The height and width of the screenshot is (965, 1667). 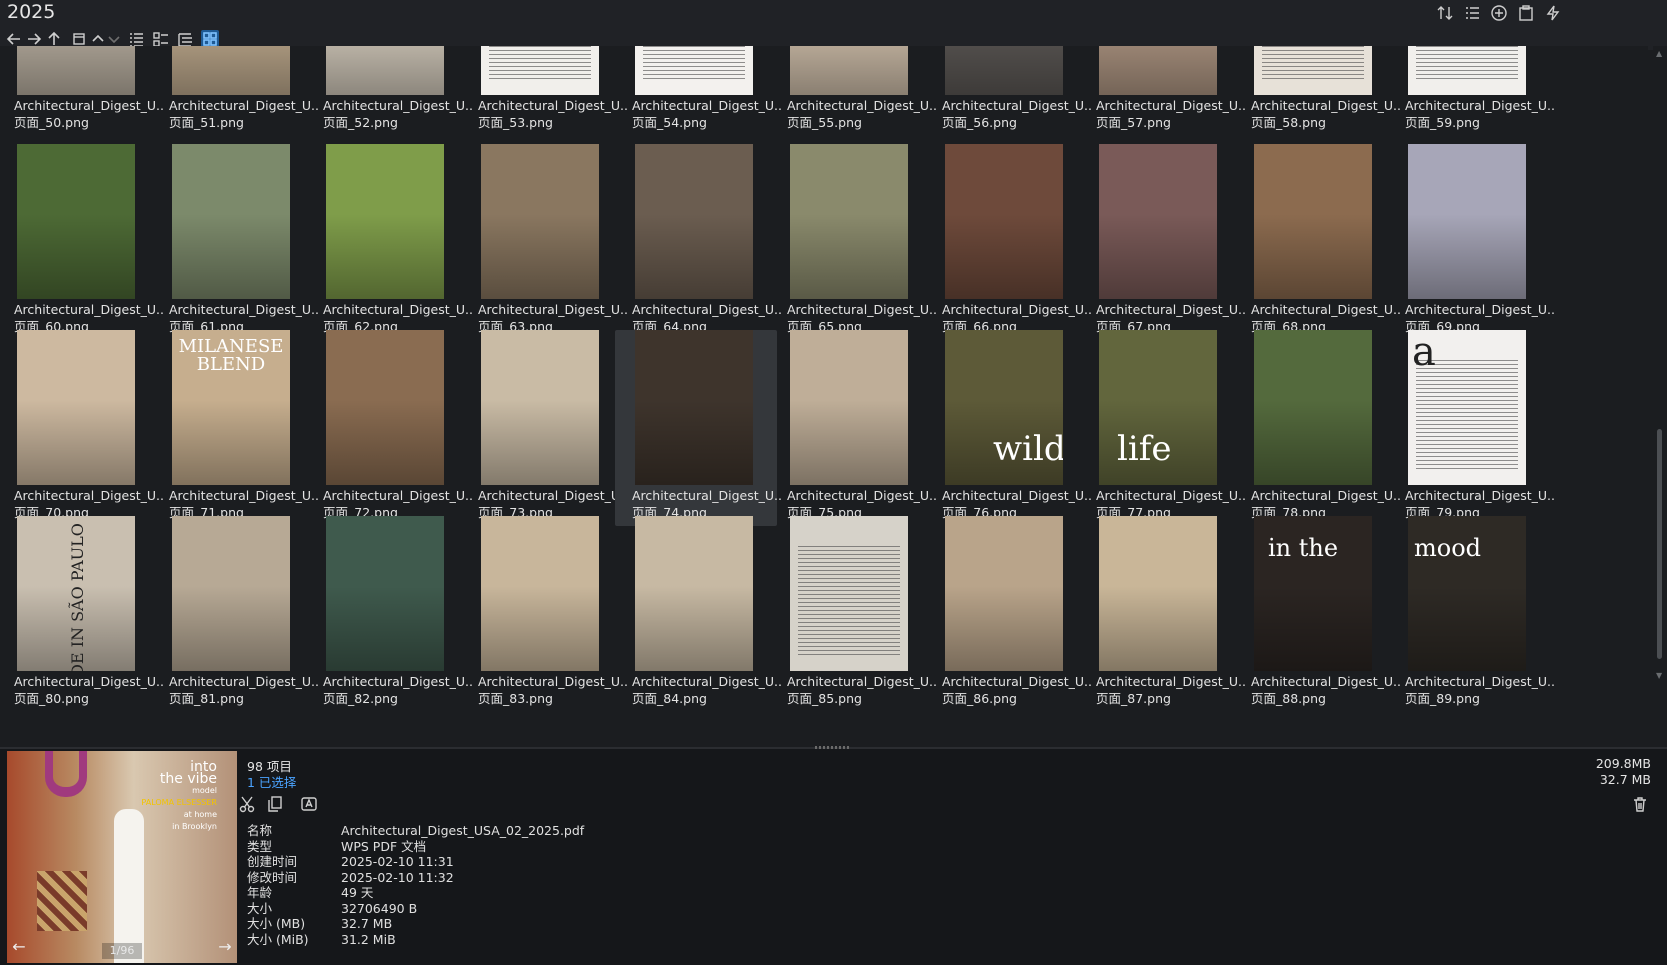 I want to click on lightning-icon, so click(x=1553, y=13).